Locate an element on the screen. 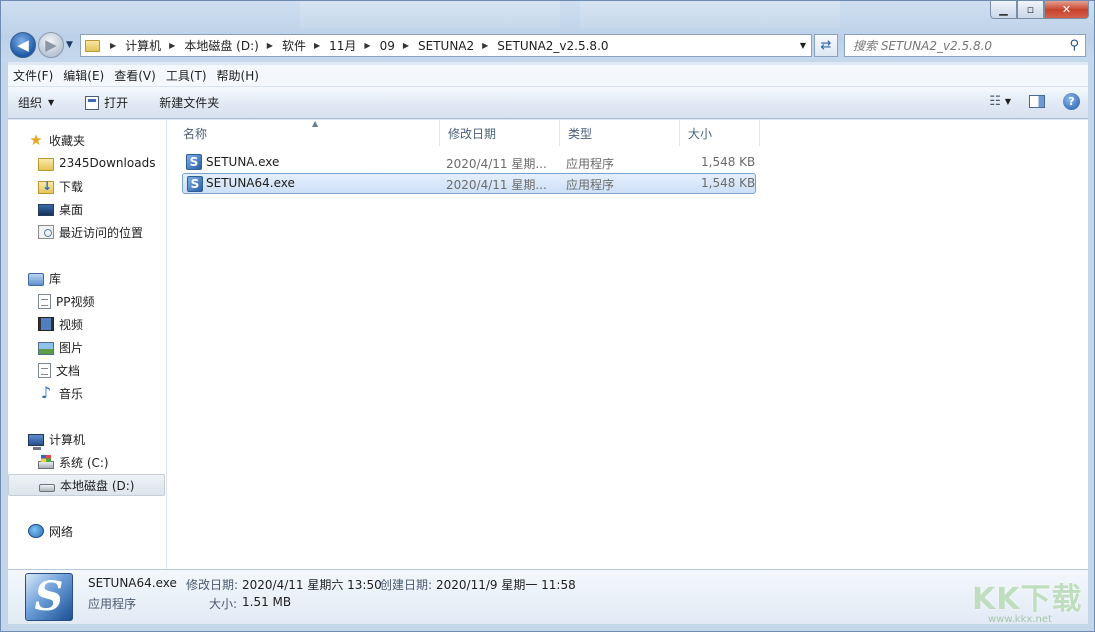 Image resolution: width=1095 pixels, height=632 pixels. refresh-icon: ⇄ is located at coordinates (826, 45).